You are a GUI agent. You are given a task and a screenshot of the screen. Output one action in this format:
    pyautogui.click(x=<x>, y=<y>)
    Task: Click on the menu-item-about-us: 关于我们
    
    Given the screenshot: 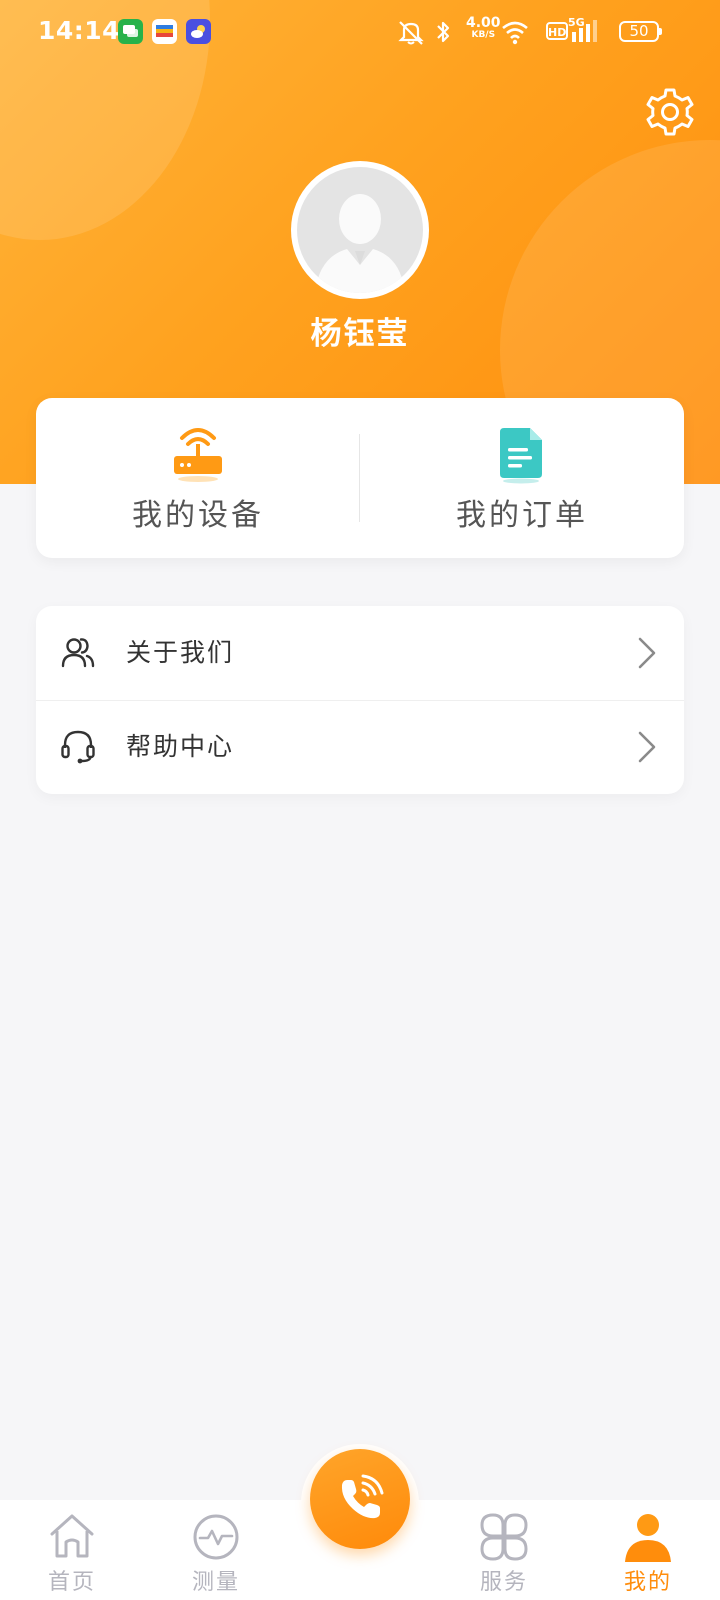 What is the action you would take?
    pyautogui.click(x=360, y=653)
    